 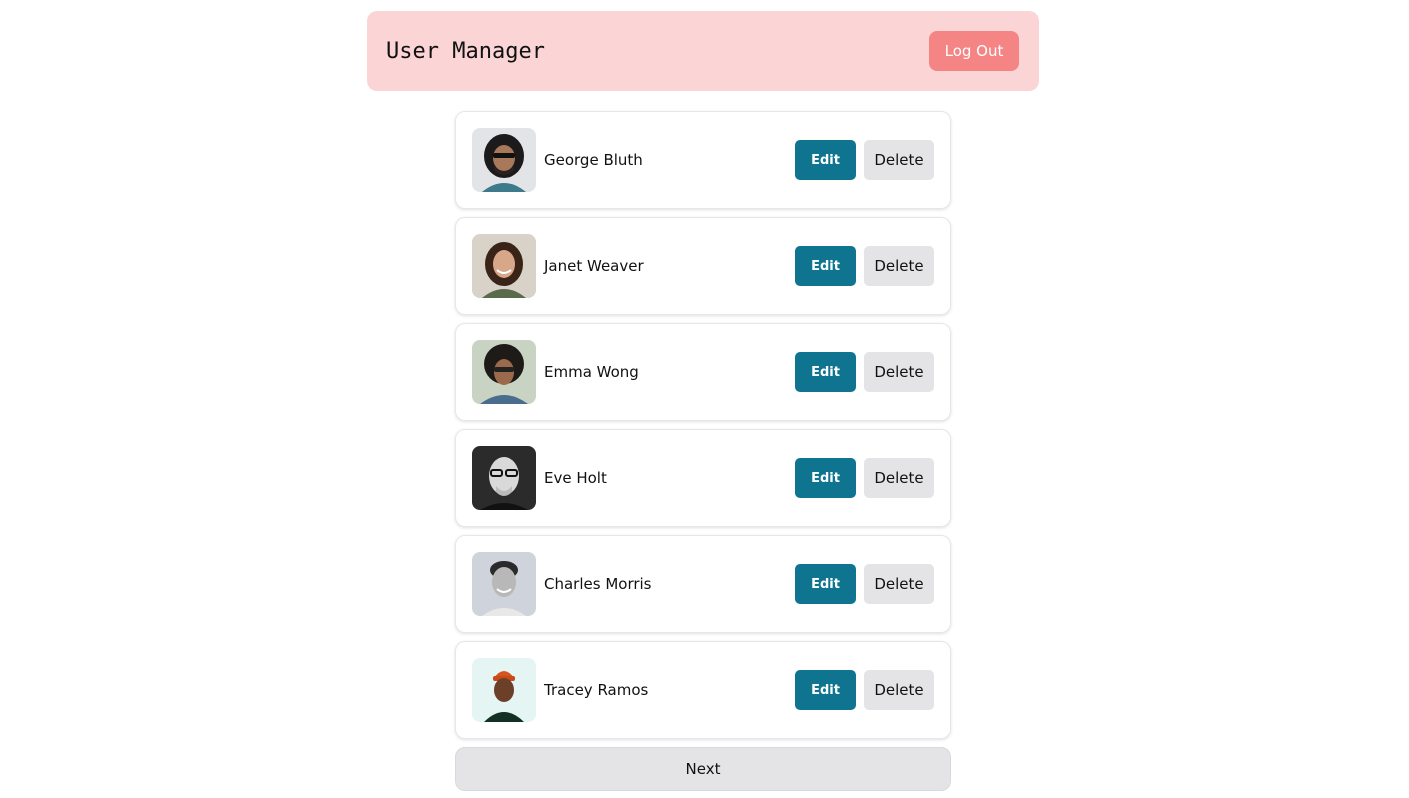 What do you see at coordinates (703, 266) in the screenshot?
I see `user-card: Janet Weaver Edit Delete` at bounding box center [703, 266].